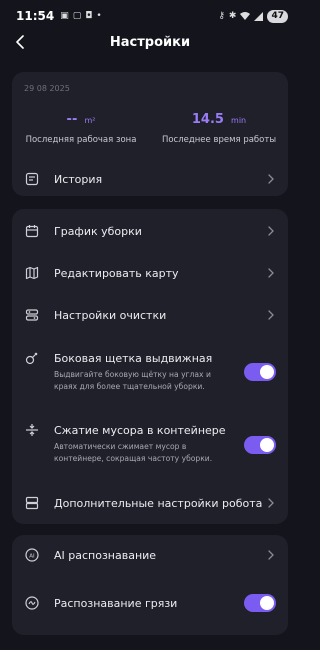 The width and height of the screenshot is (320, 650). I want to click on header: Настройки, so click(150, 42).